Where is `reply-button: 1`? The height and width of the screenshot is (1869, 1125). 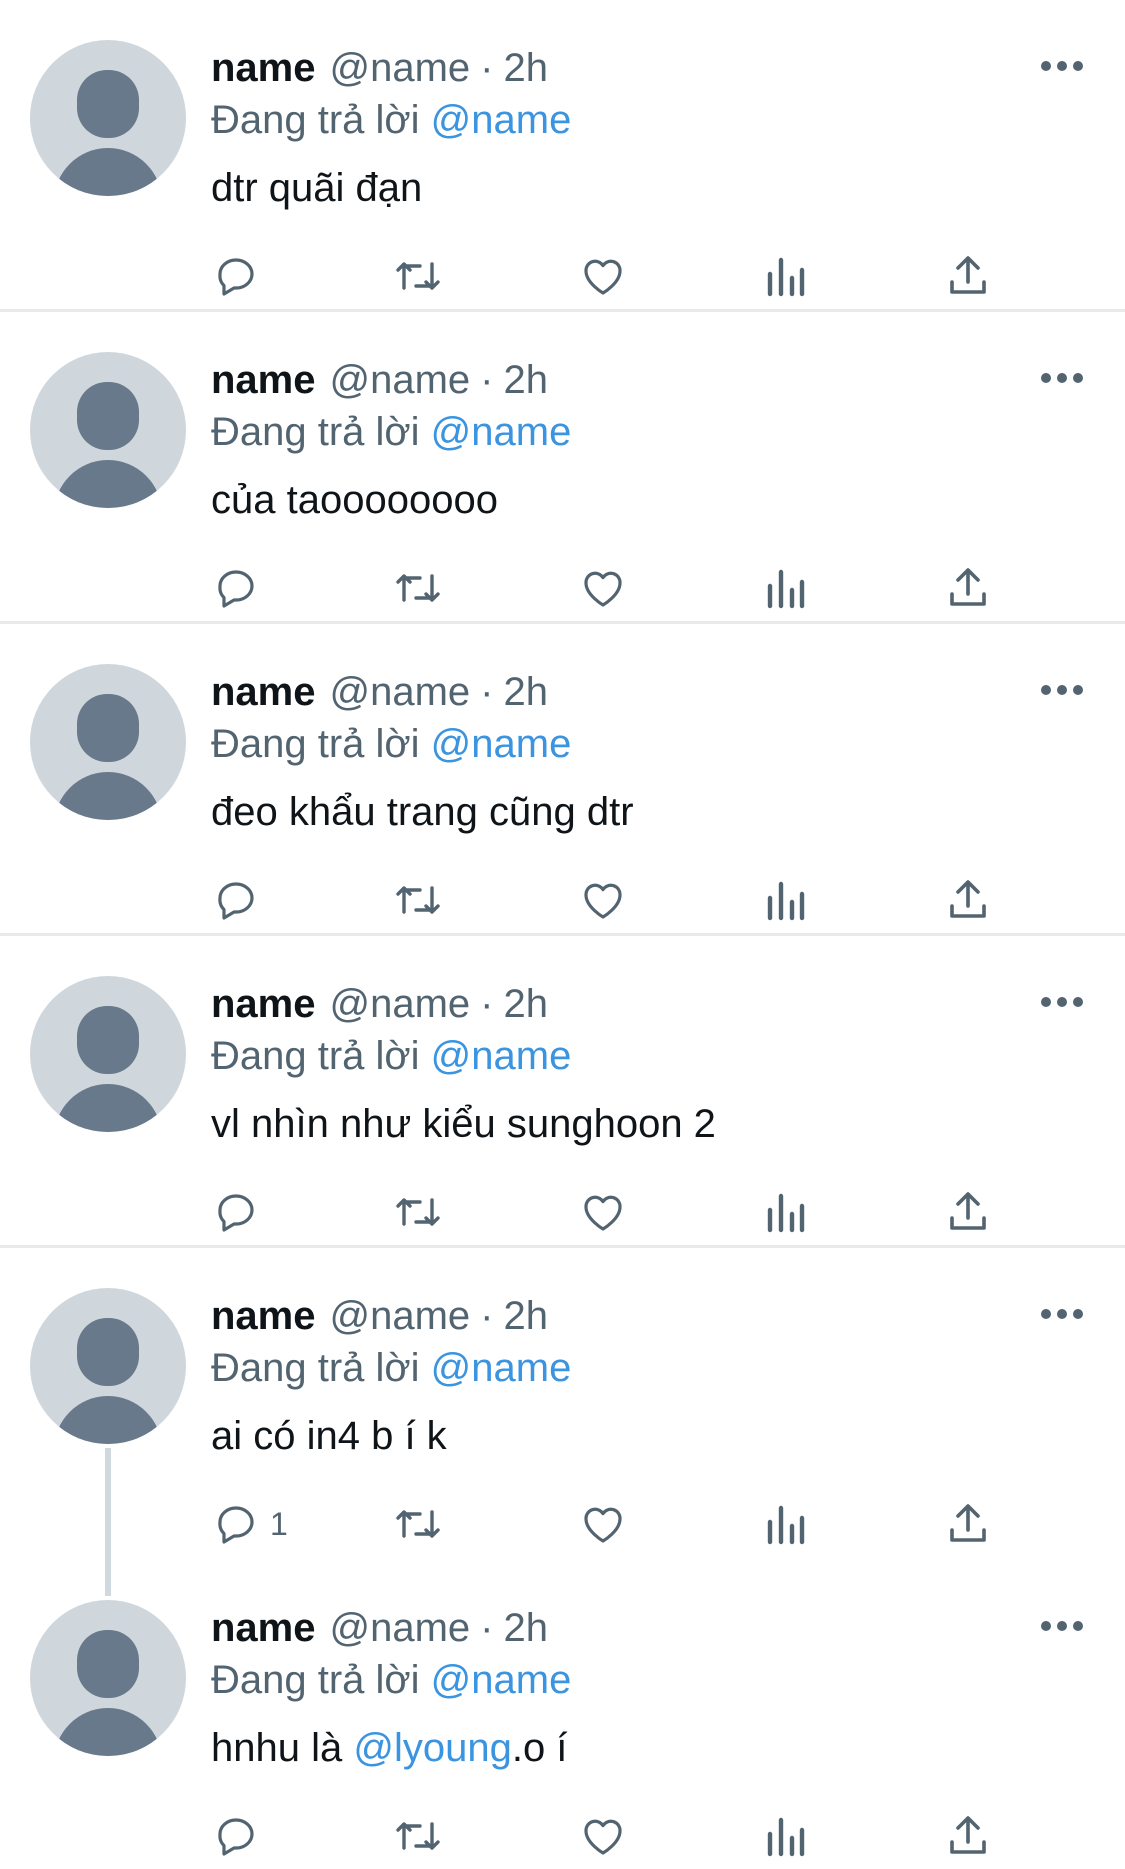
reply-button: 1 is located at coordinates (250, 1524).